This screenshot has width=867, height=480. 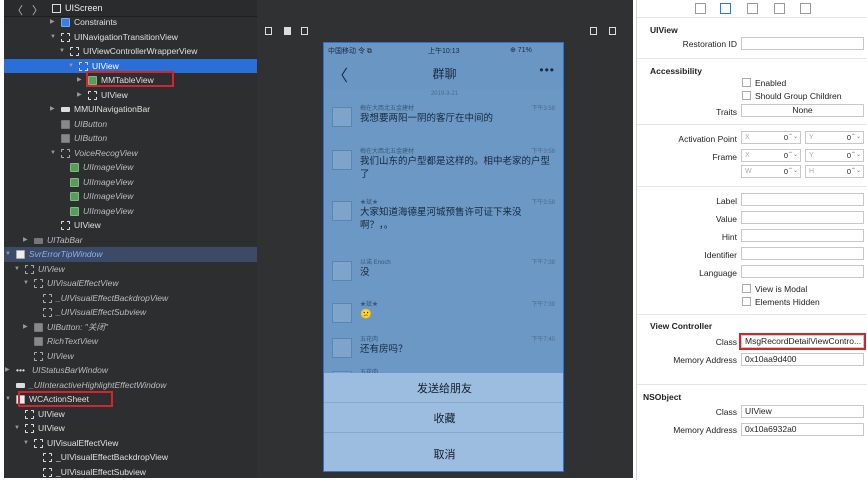 I want to click on file-inspector-icon, so click(x=700, y=8).